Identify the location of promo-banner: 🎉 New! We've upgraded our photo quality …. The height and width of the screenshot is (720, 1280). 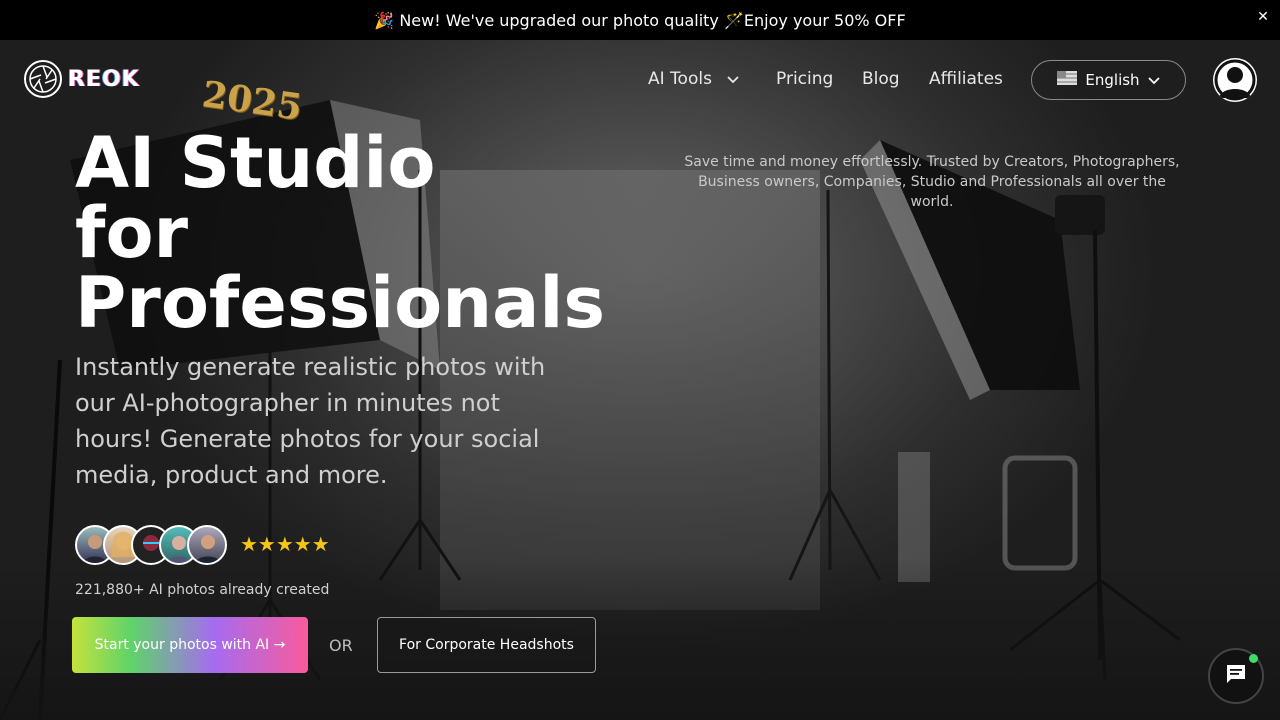
(640, 20).